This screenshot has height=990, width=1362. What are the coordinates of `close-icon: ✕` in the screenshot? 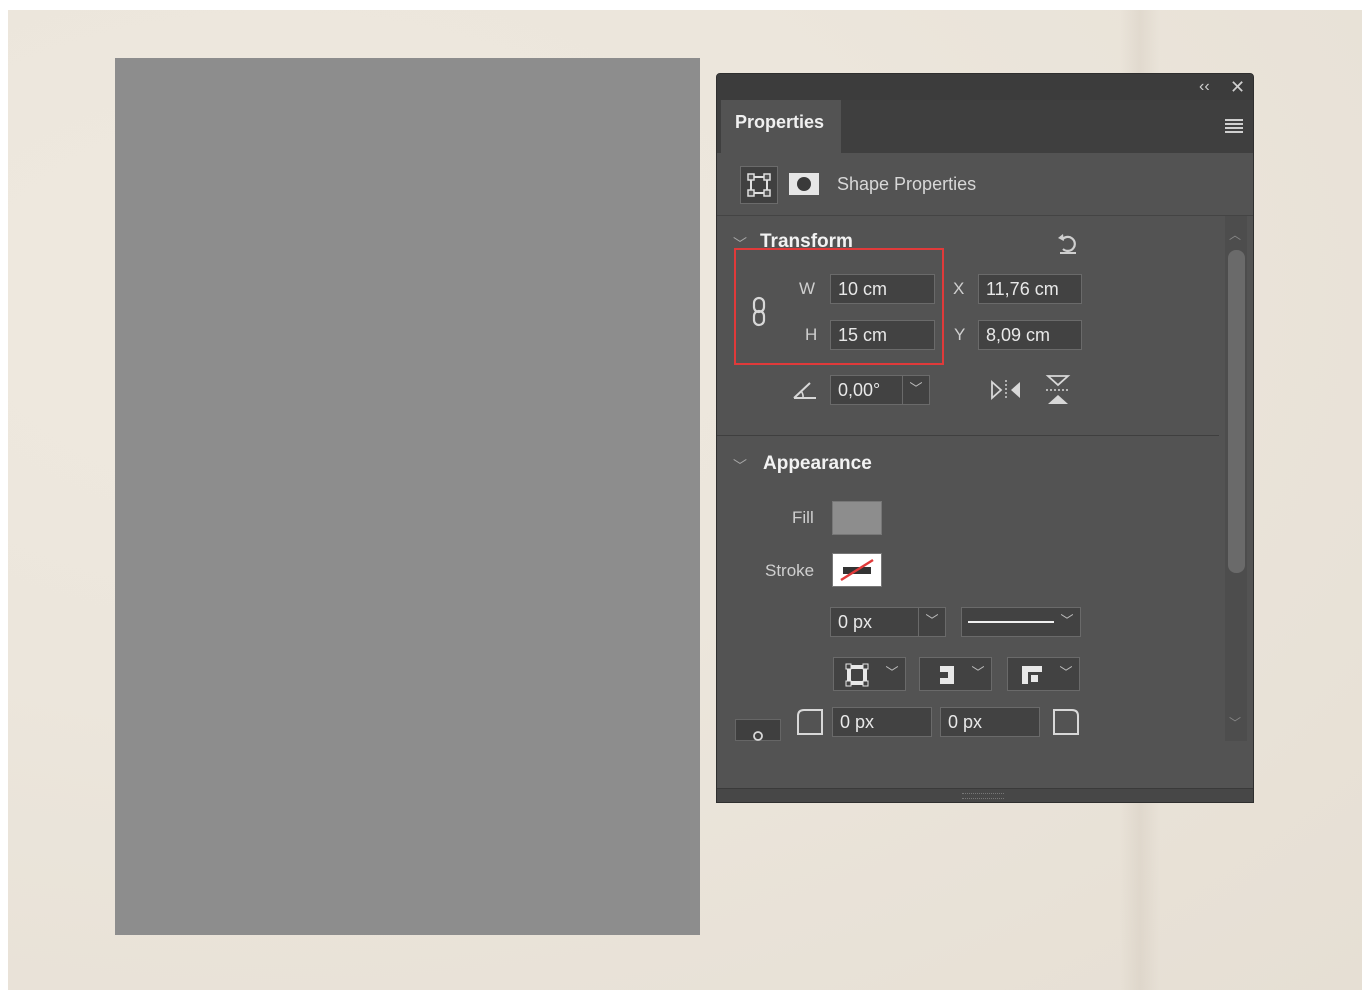 It's located at (1237, 87).